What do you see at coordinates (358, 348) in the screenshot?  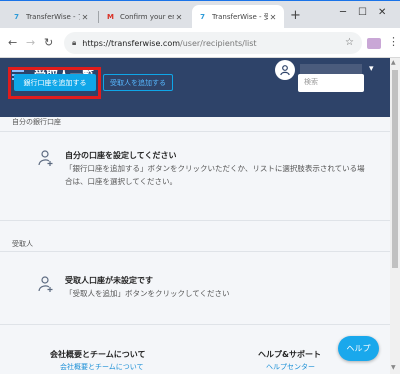 I see `help-button: ヘルプ` at bounding box center [358, 348].